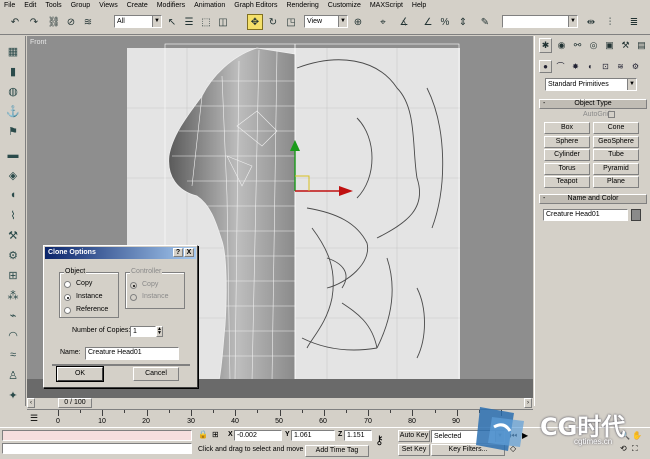 The height and width of the screenshot is (459, 650). Describe the element at coordinates (585, 215) in the screenshot. I see `object-name-input: Creature Head01` at that location.